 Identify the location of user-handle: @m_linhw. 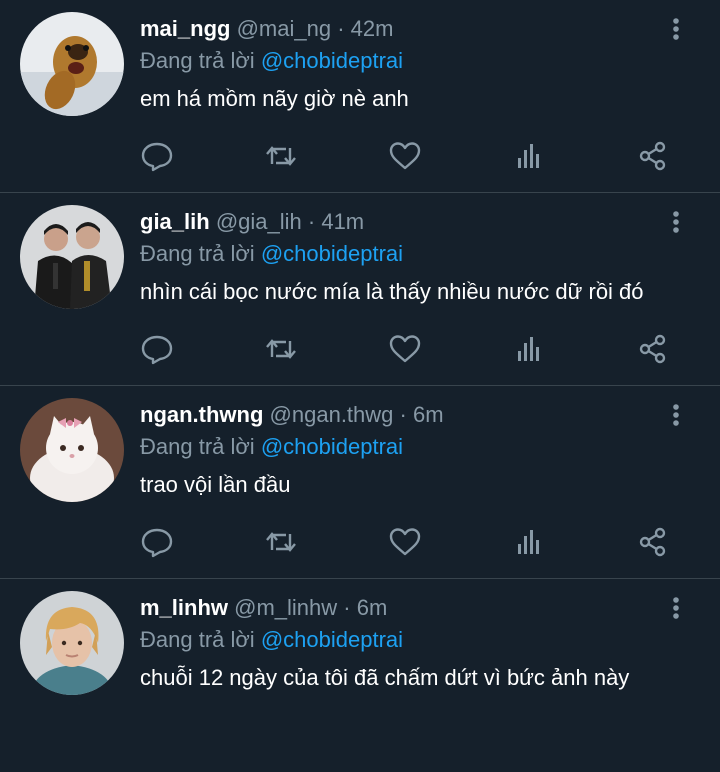
(285, 607).